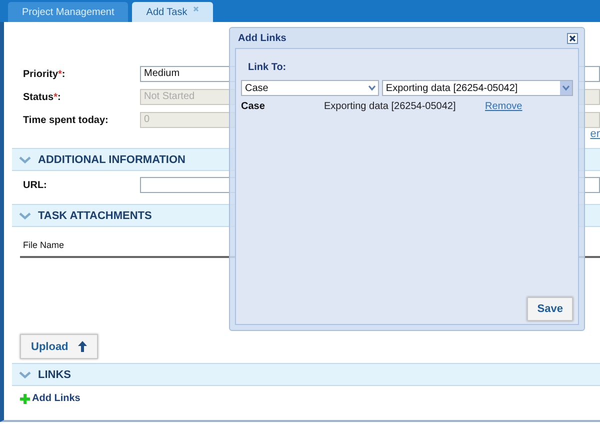 The image size is (600, 424). Describe the element at coordinates (262, 38) in the screenshot. I see `dialog-title: Add Links` at that location.